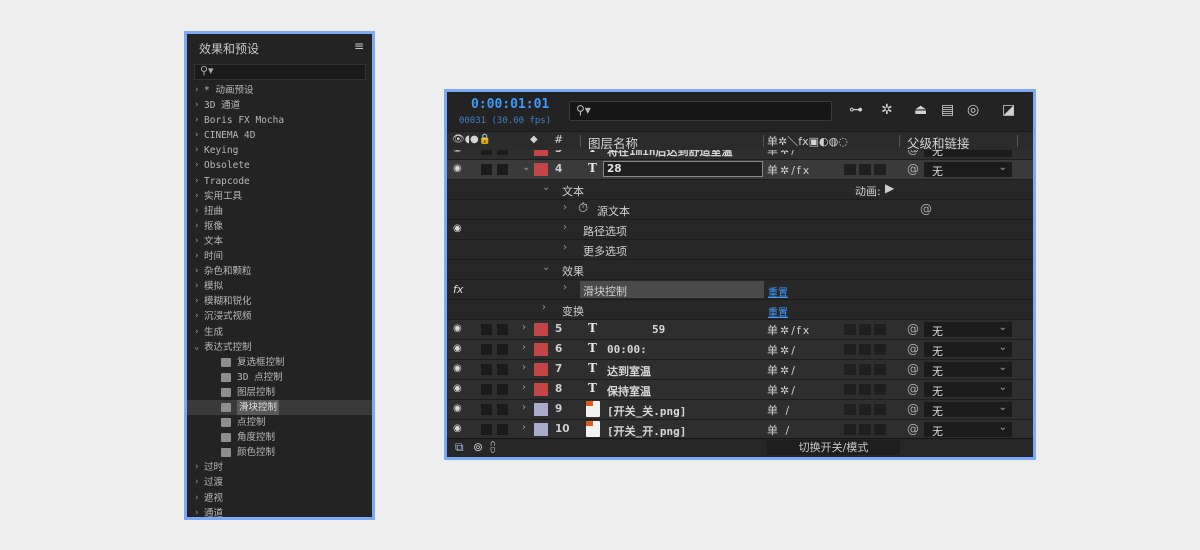 The height and width of the screenshot is (550, 1200). I want to click on layer-row: ◉ › 10 [开关_开.png] 单 / @ 无 ⌄, so click(740, 430).